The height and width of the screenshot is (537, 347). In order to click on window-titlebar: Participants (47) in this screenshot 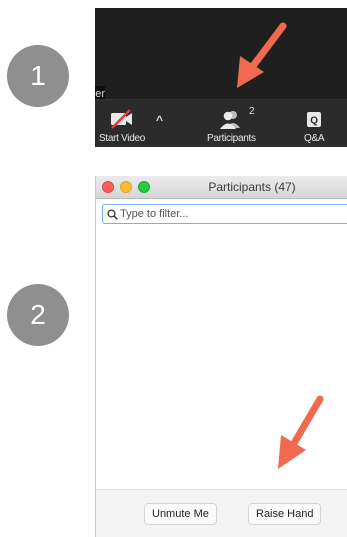, I will do `click(221, 187)`.